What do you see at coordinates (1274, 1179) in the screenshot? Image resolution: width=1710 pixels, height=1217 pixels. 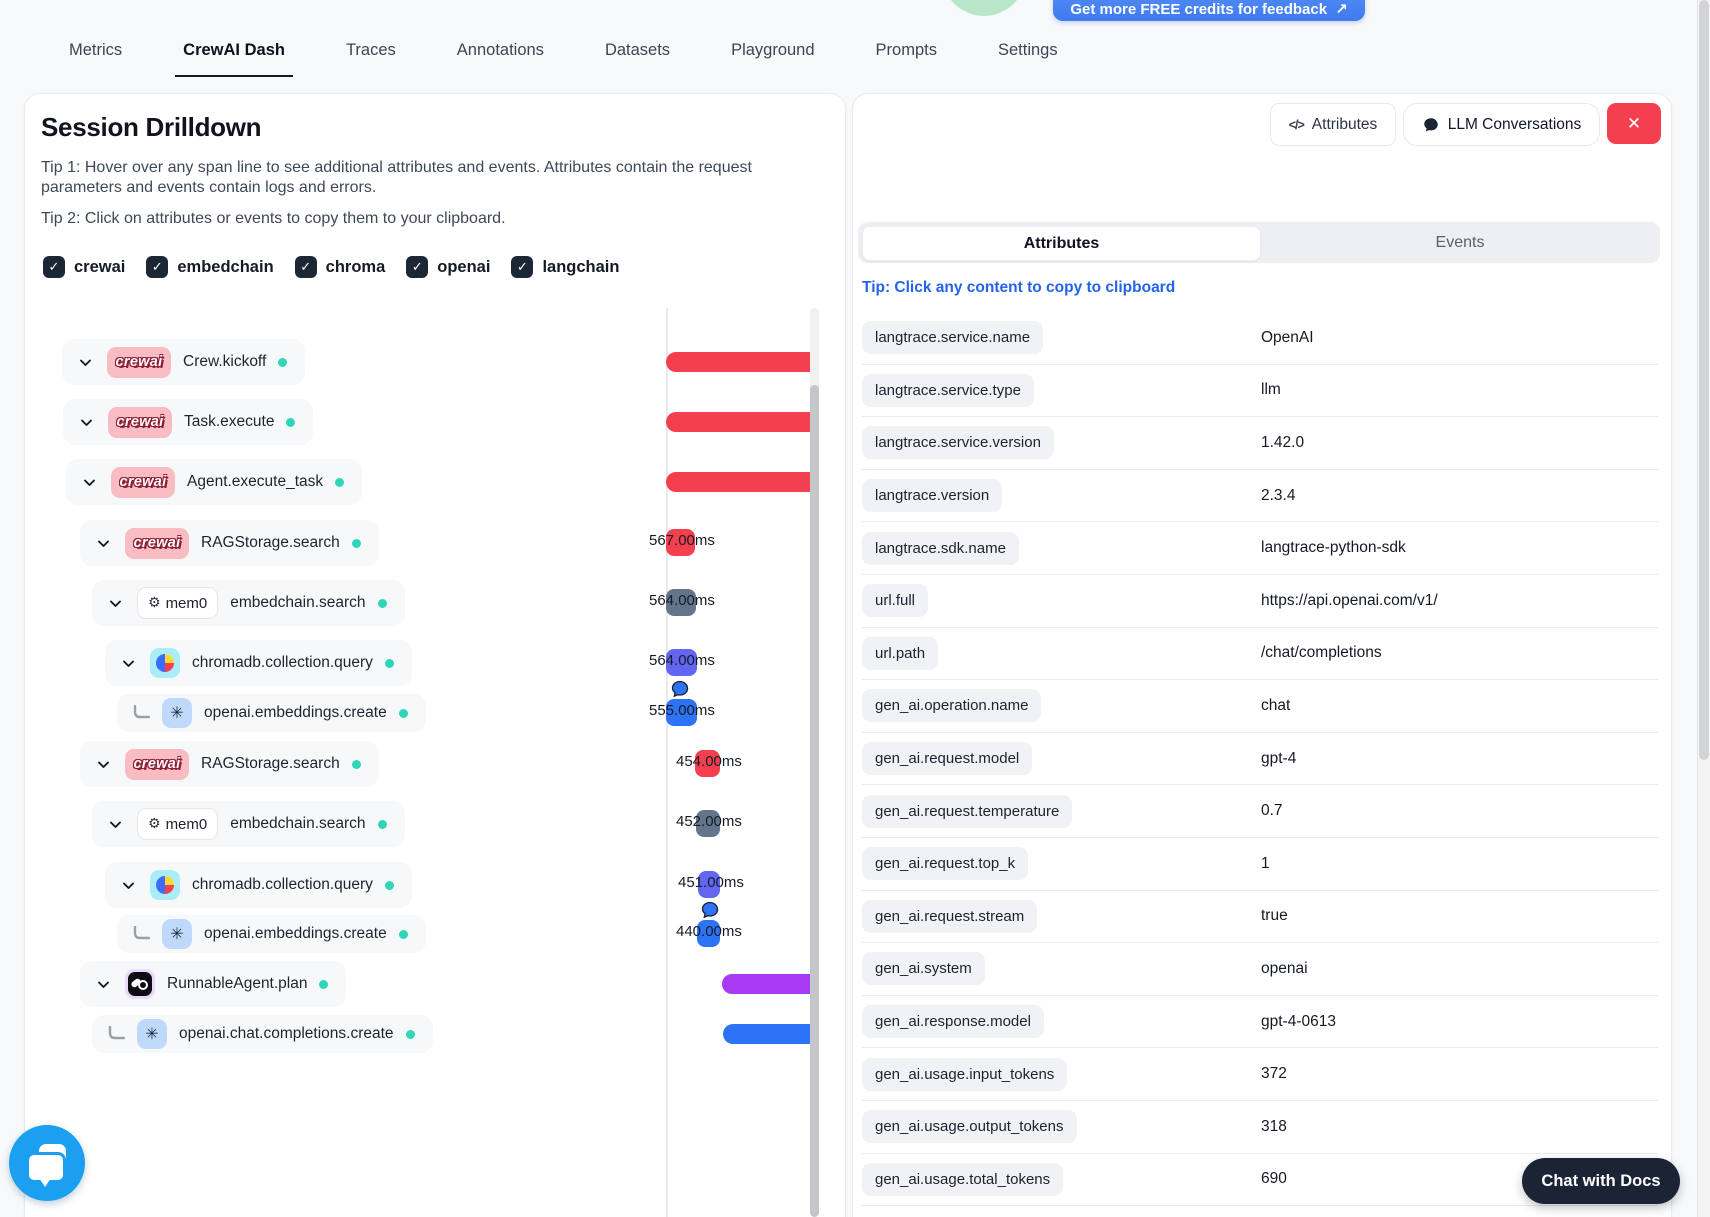 I see `attribute-value: 690` at bounding box center [1274, 1179].